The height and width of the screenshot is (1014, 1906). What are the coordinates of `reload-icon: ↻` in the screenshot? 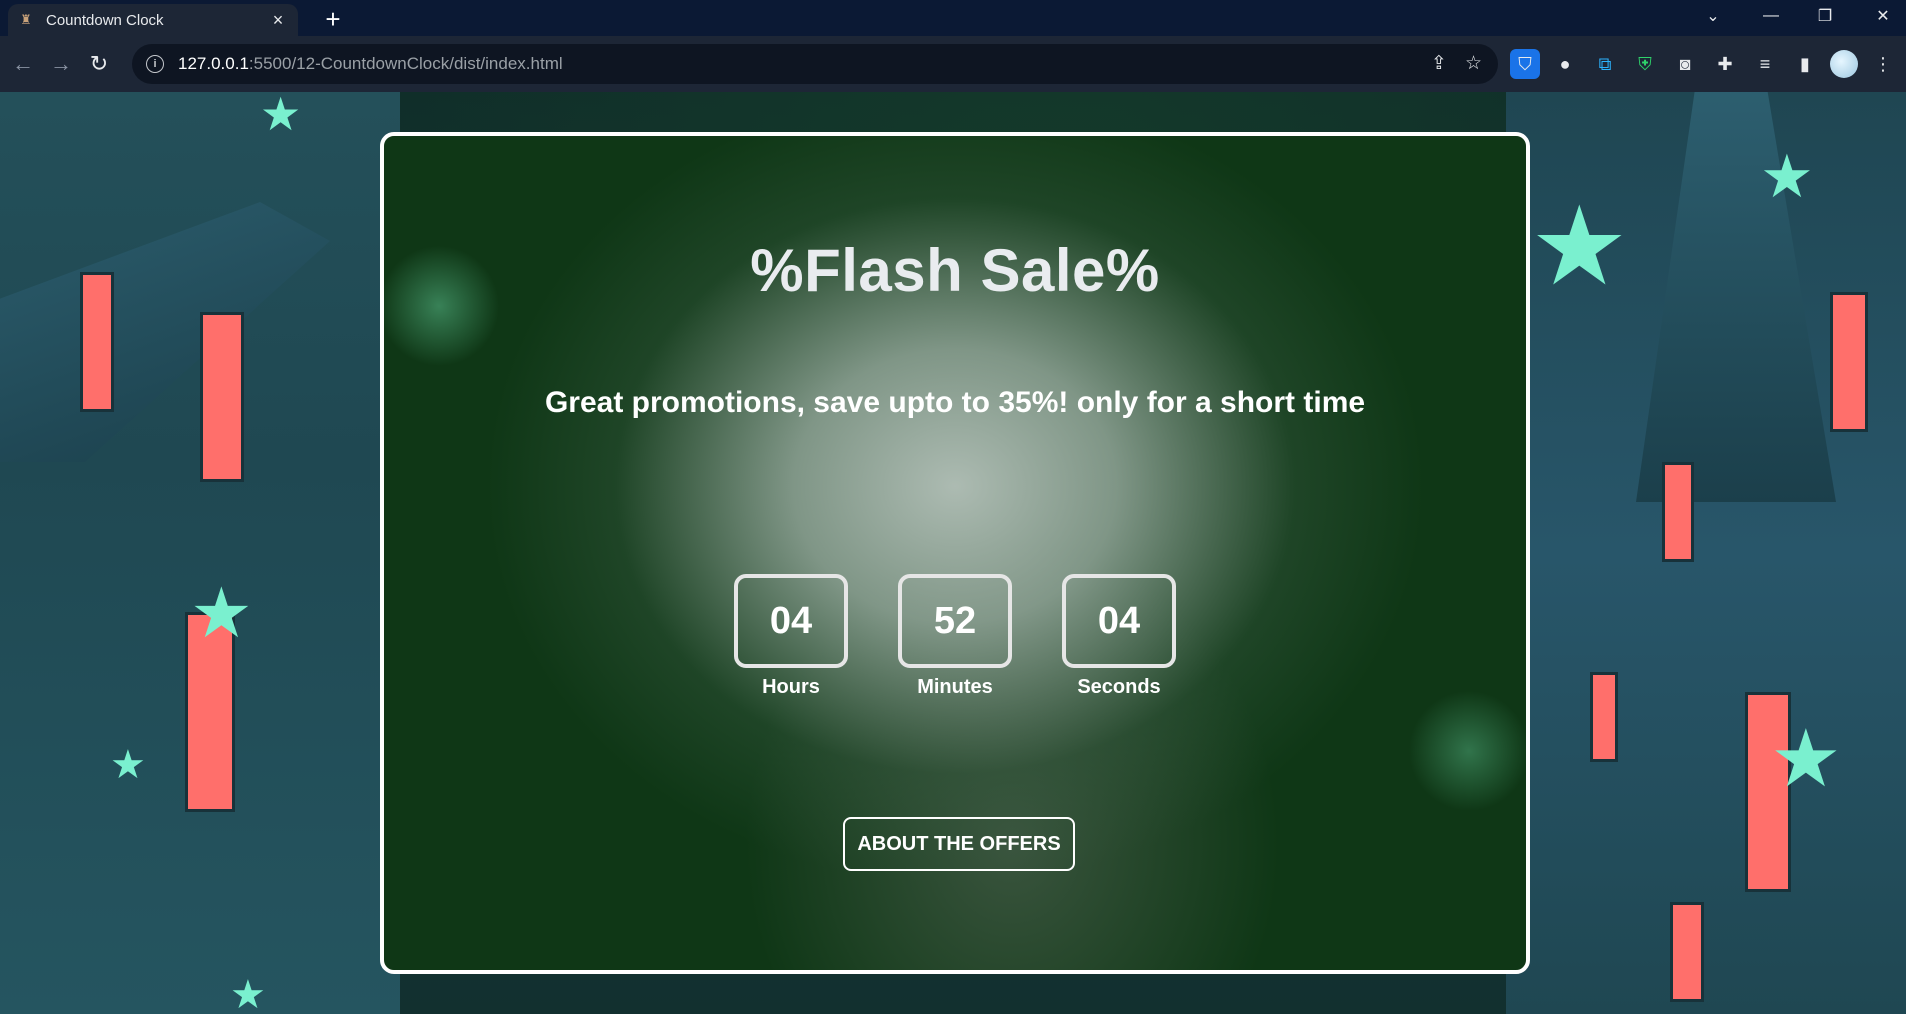 It's located at (99, 64).